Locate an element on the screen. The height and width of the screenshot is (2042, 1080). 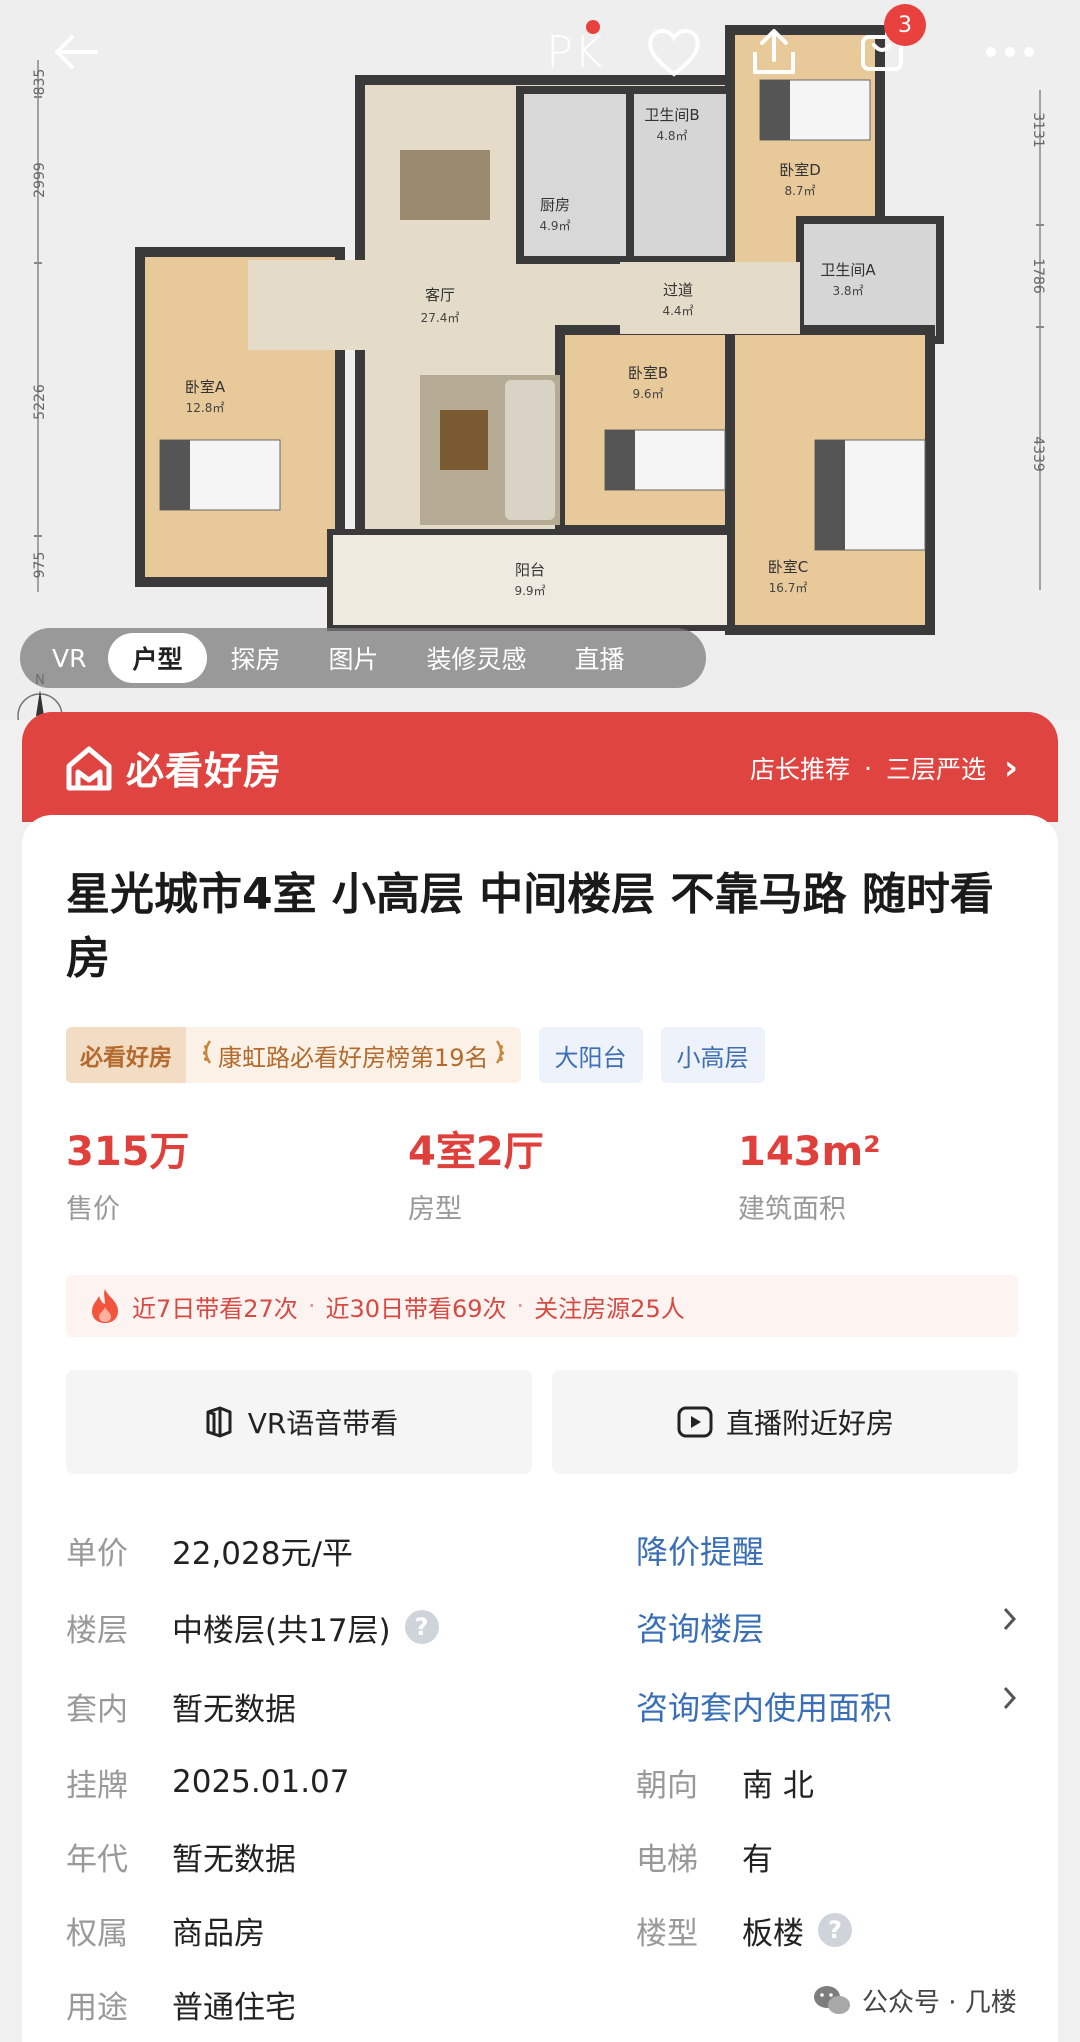
stat-price: 315万 售价 is located at coordinates (128, 1176).